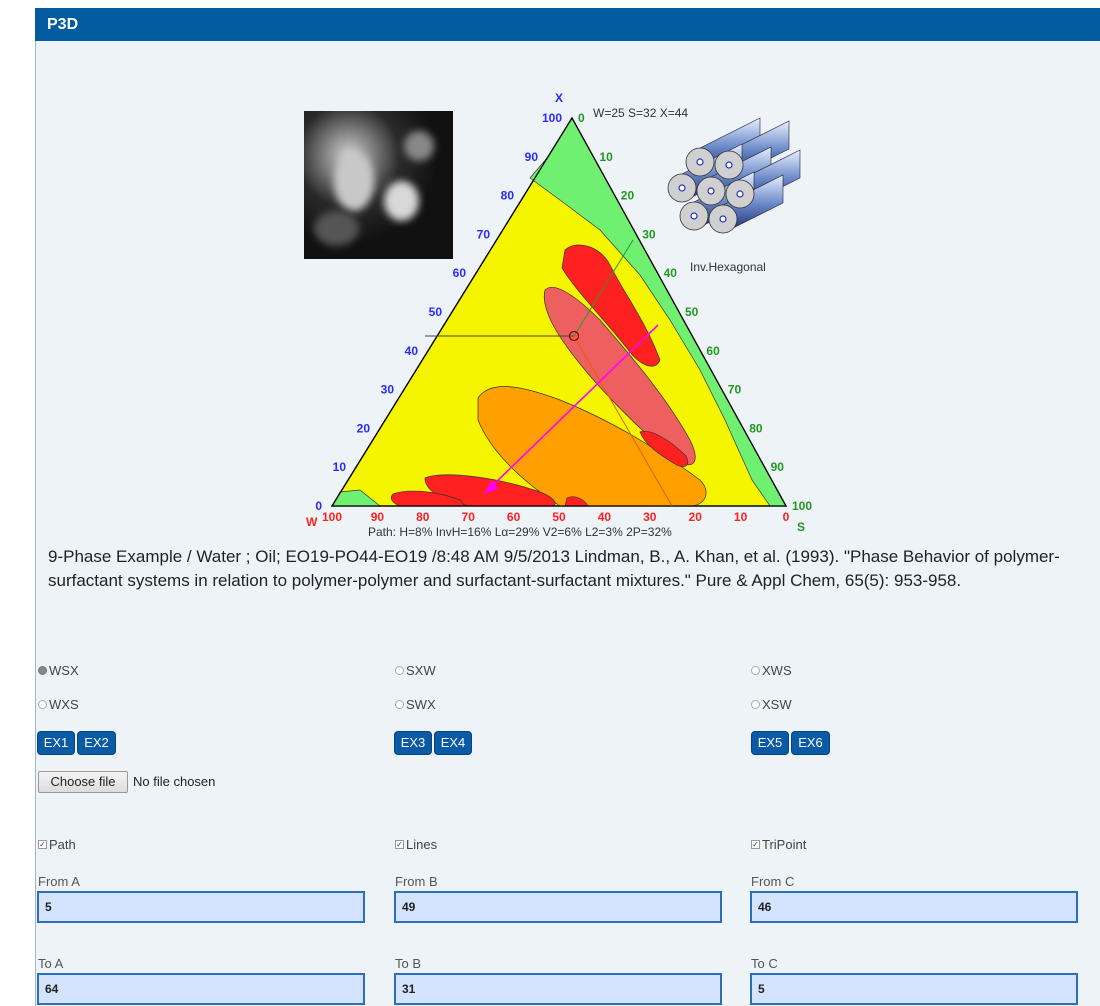 The width and height of the screenshot is (1100, 1006). Describe the element at coordinates (786, 517) in the screenshot. I see `bottom-tick-label: 0` at that location.